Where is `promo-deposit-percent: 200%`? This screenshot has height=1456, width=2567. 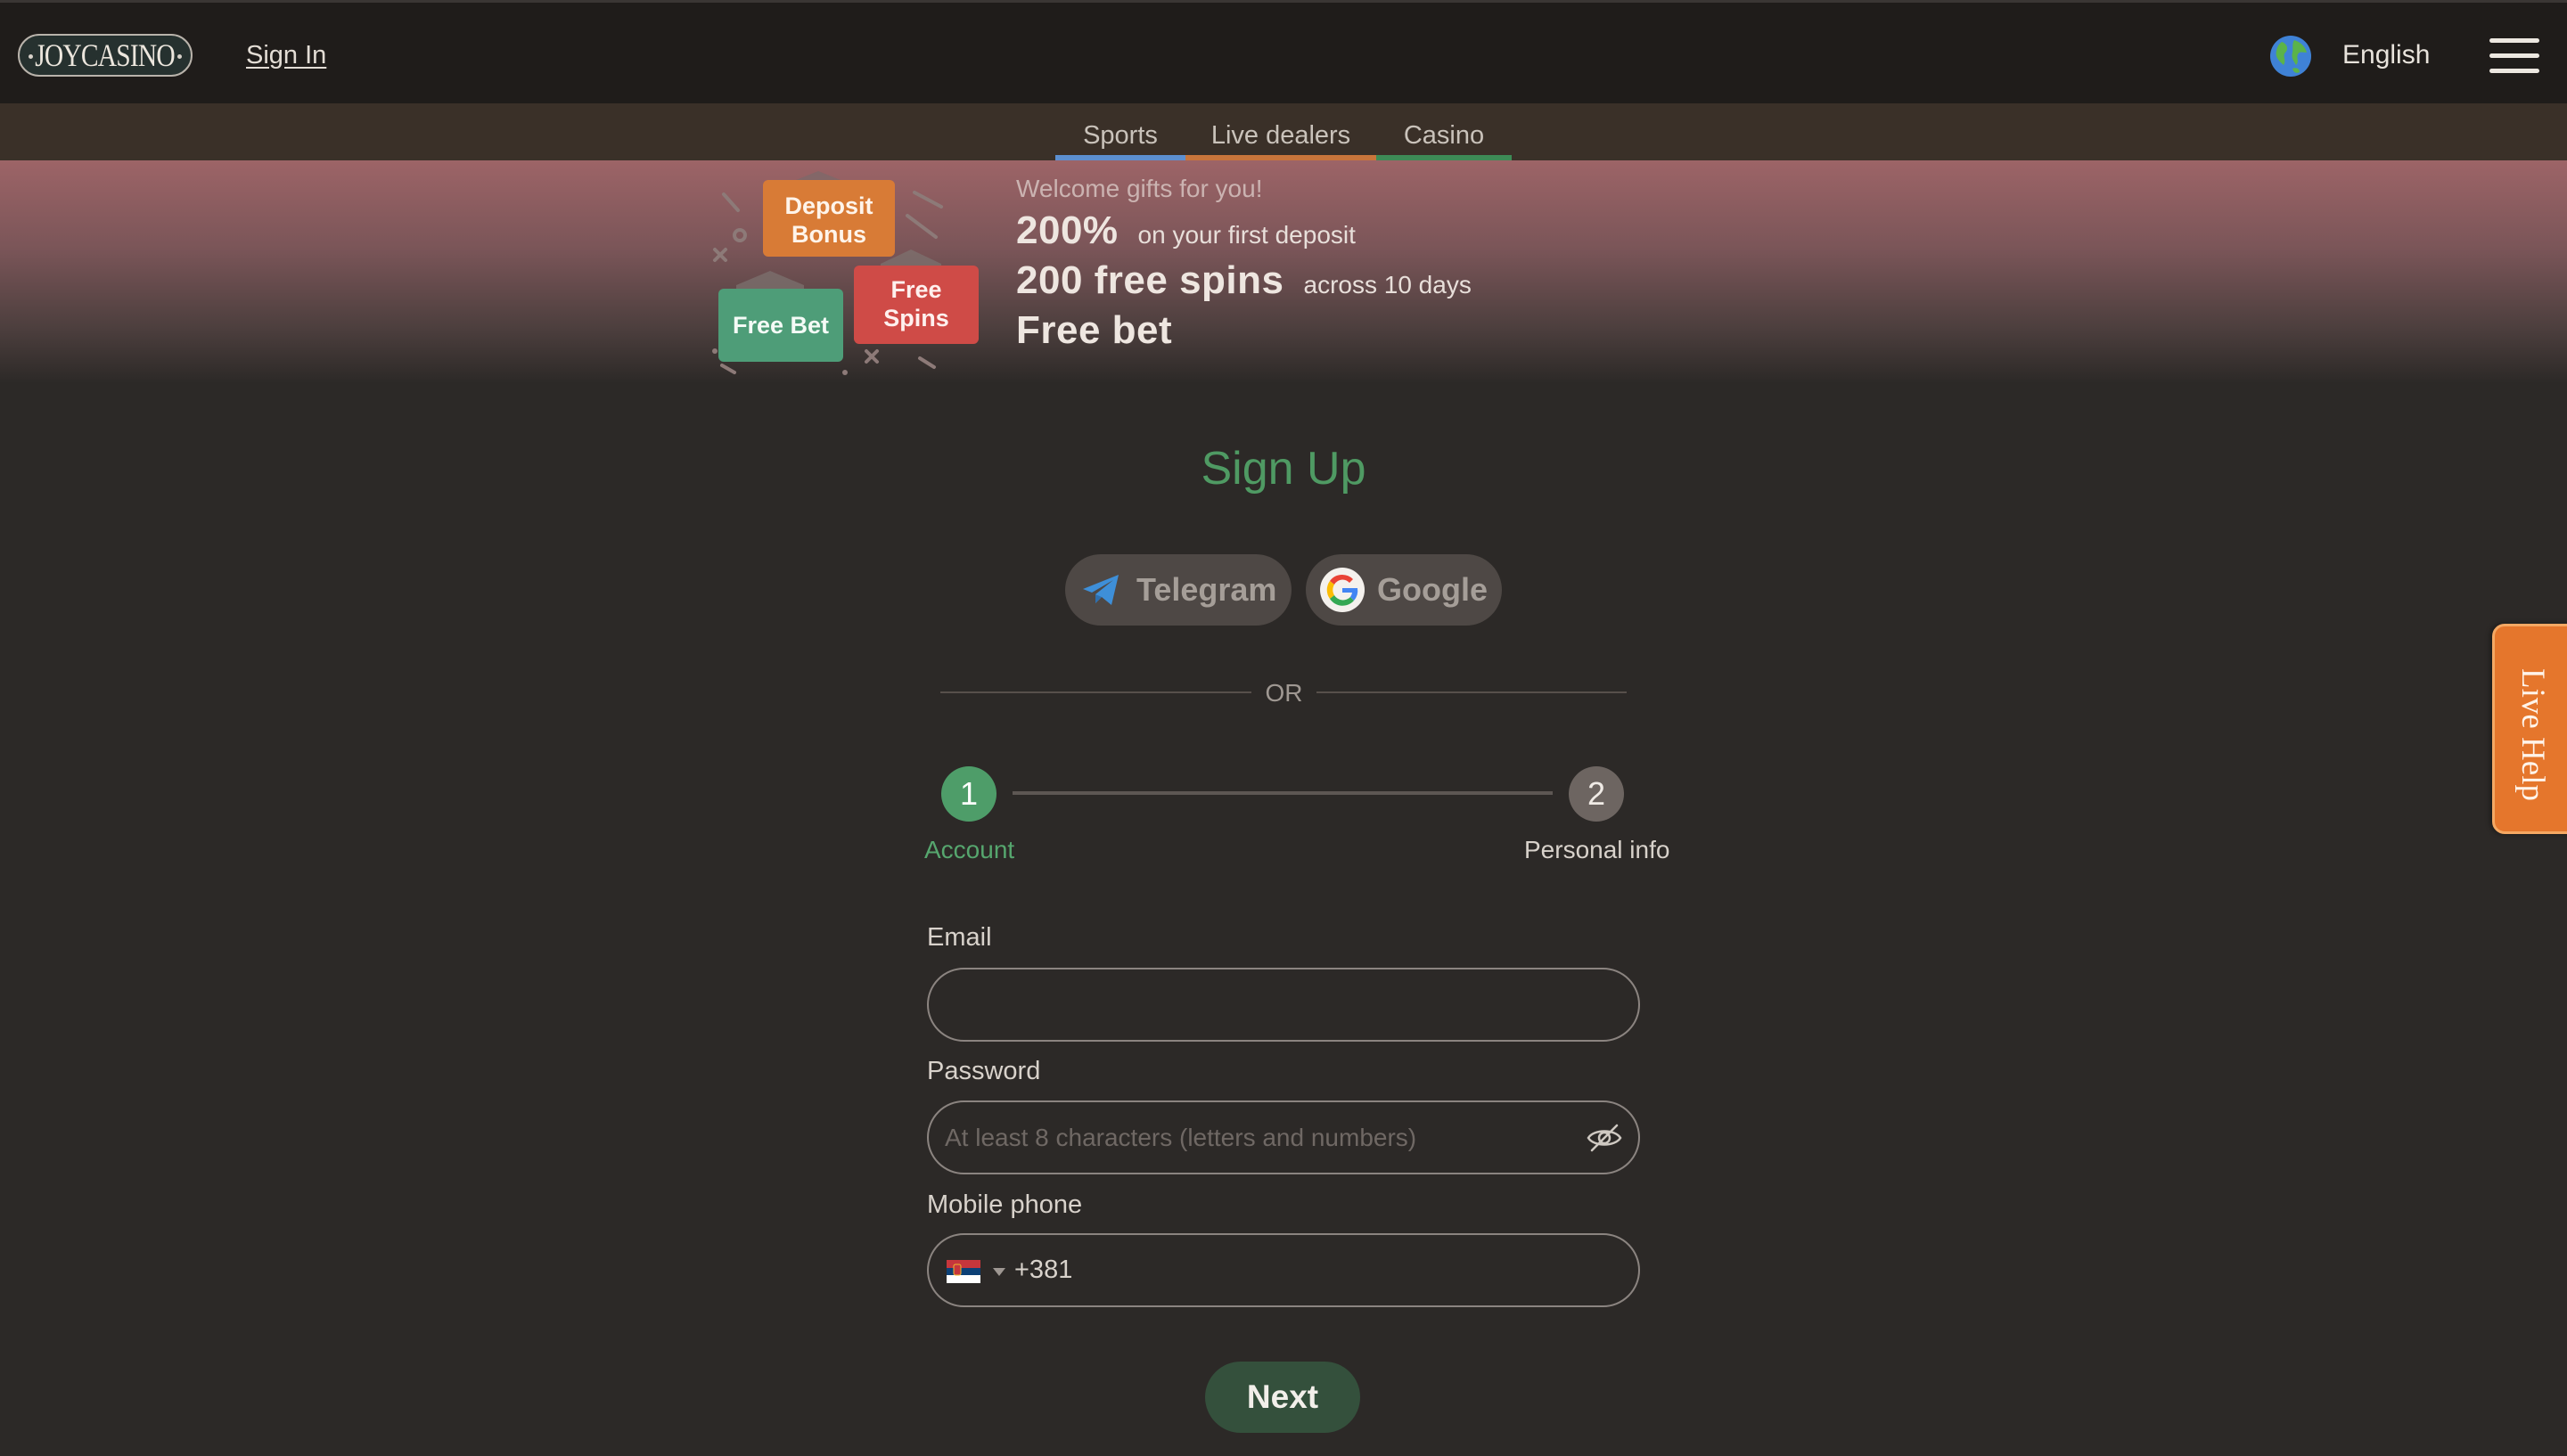
promo-deposit-percent: 200% is located at coordinates (1067, 231).